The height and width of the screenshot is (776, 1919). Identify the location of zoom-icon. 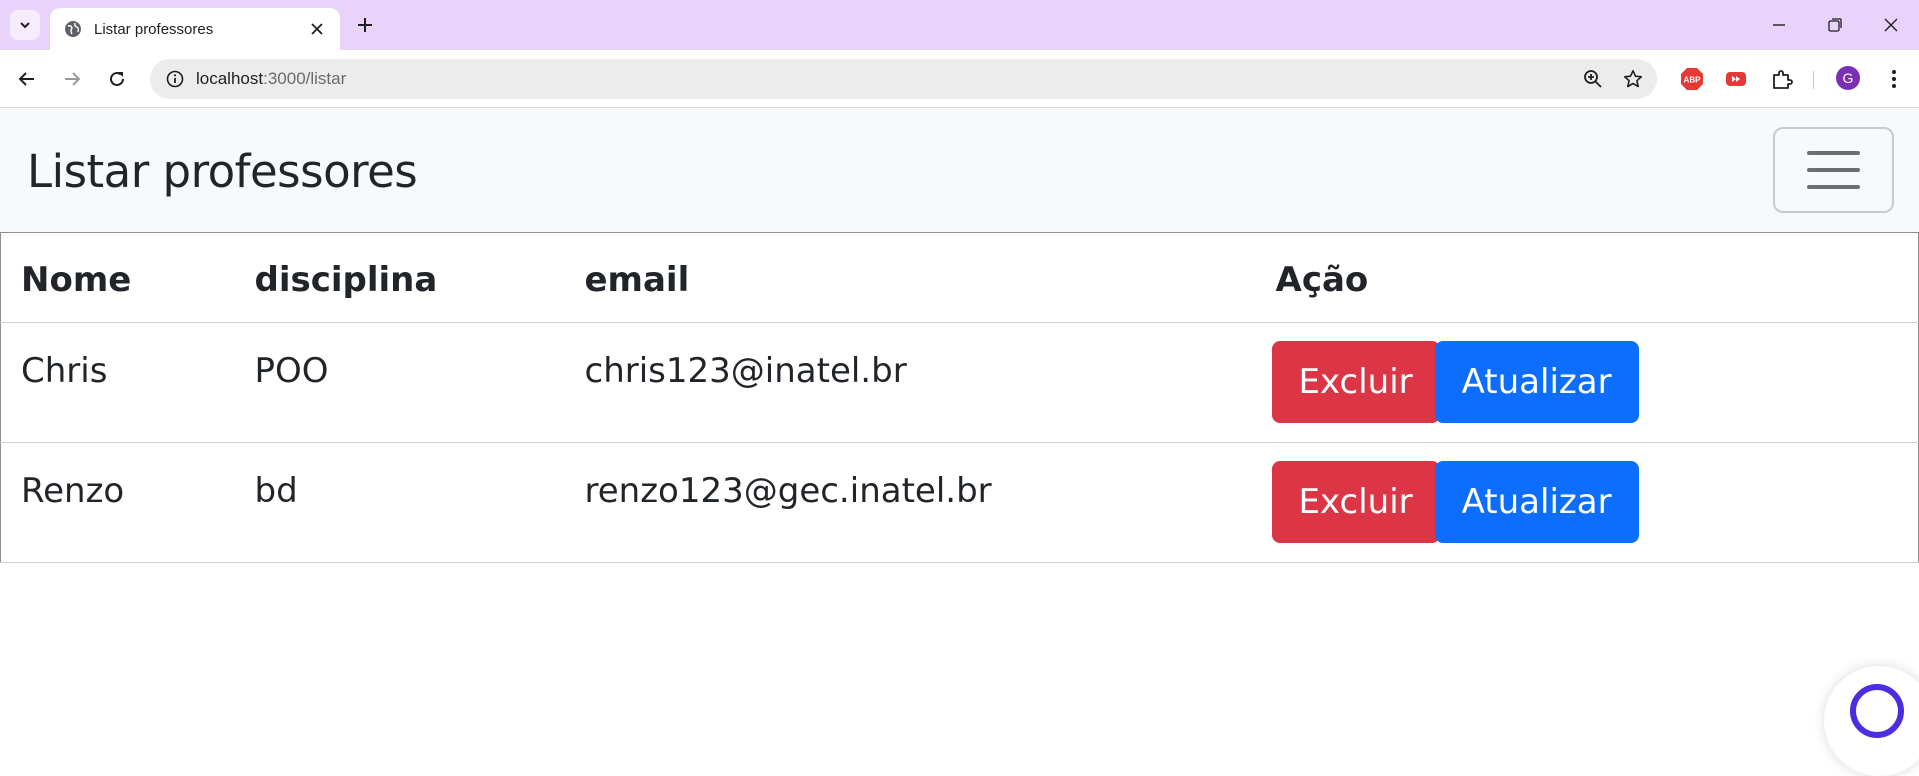
(1593, 79).